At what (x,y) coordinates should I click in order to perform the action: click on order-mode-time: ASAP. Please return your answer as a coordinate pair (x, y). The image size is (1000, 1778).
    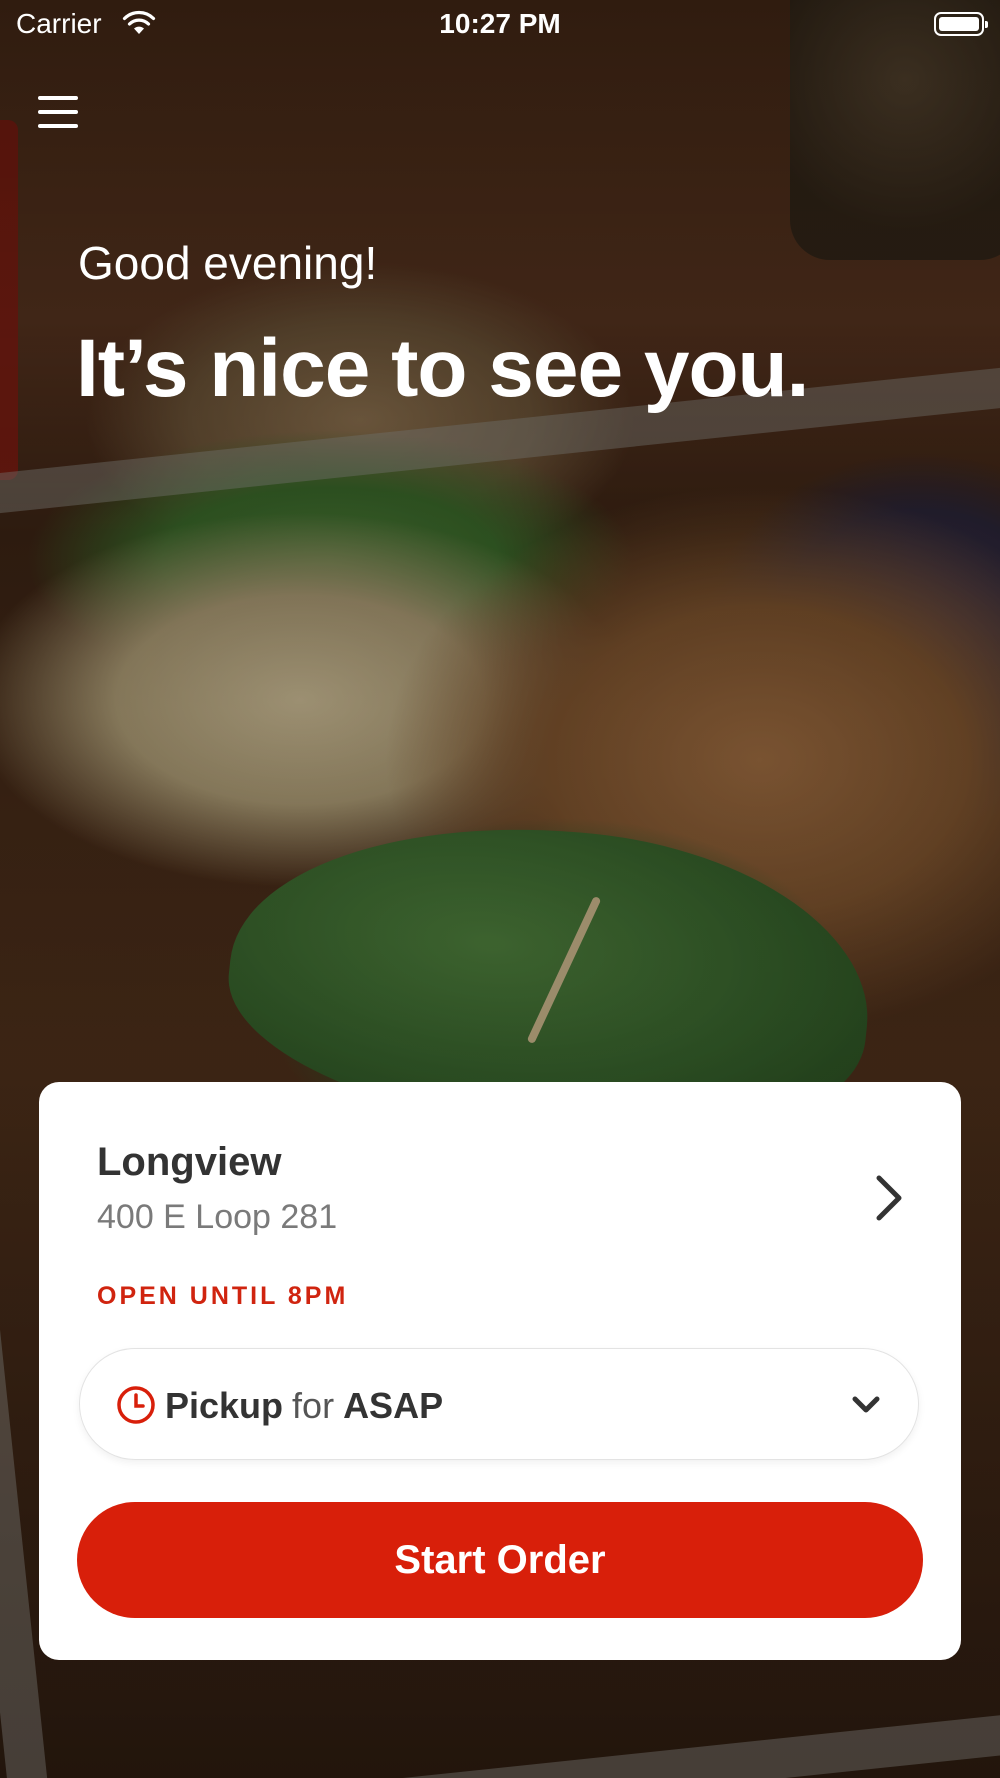
    Looking at the image, I should click on (393, 1405).